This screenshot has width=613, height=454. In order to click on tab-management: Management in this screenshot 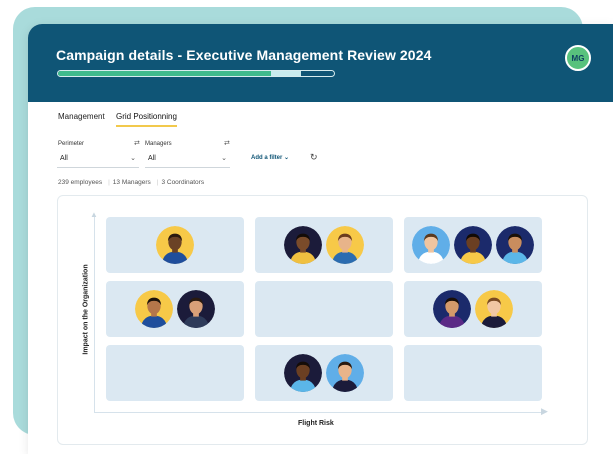, I will do `click(81, 116)`.